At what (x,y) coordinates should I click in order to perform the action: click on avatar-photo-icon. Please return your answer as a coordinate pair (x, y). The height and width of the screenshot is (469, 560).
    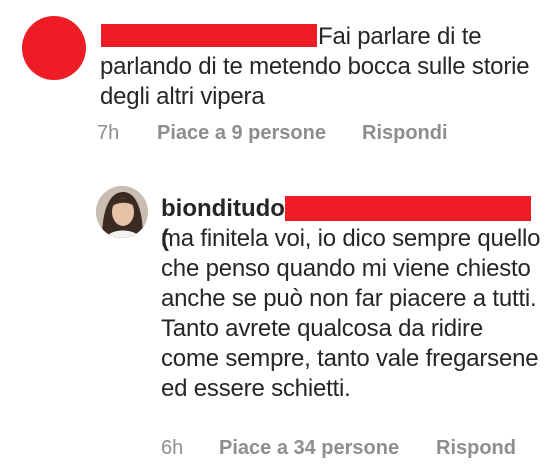
    Looking at the image, I should click on (122, 212).